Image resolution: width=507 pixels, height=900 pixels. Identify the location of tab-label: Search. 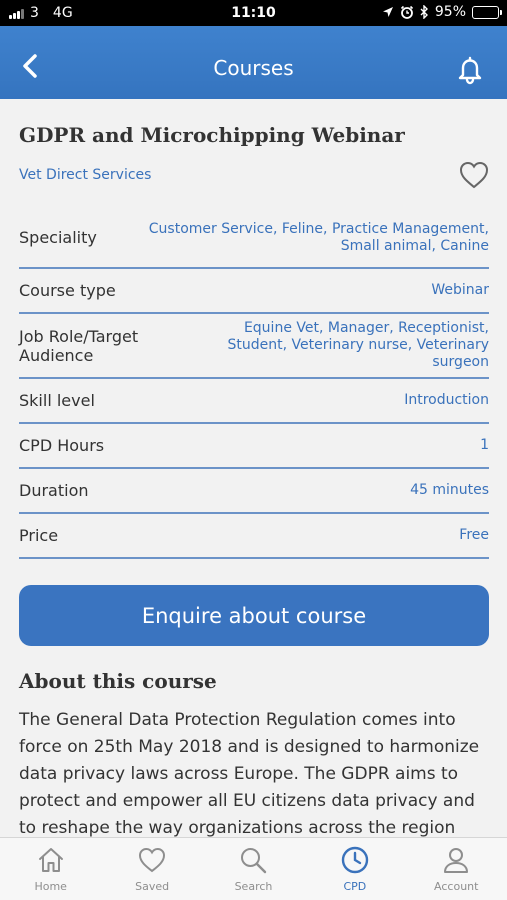
(253, 886).